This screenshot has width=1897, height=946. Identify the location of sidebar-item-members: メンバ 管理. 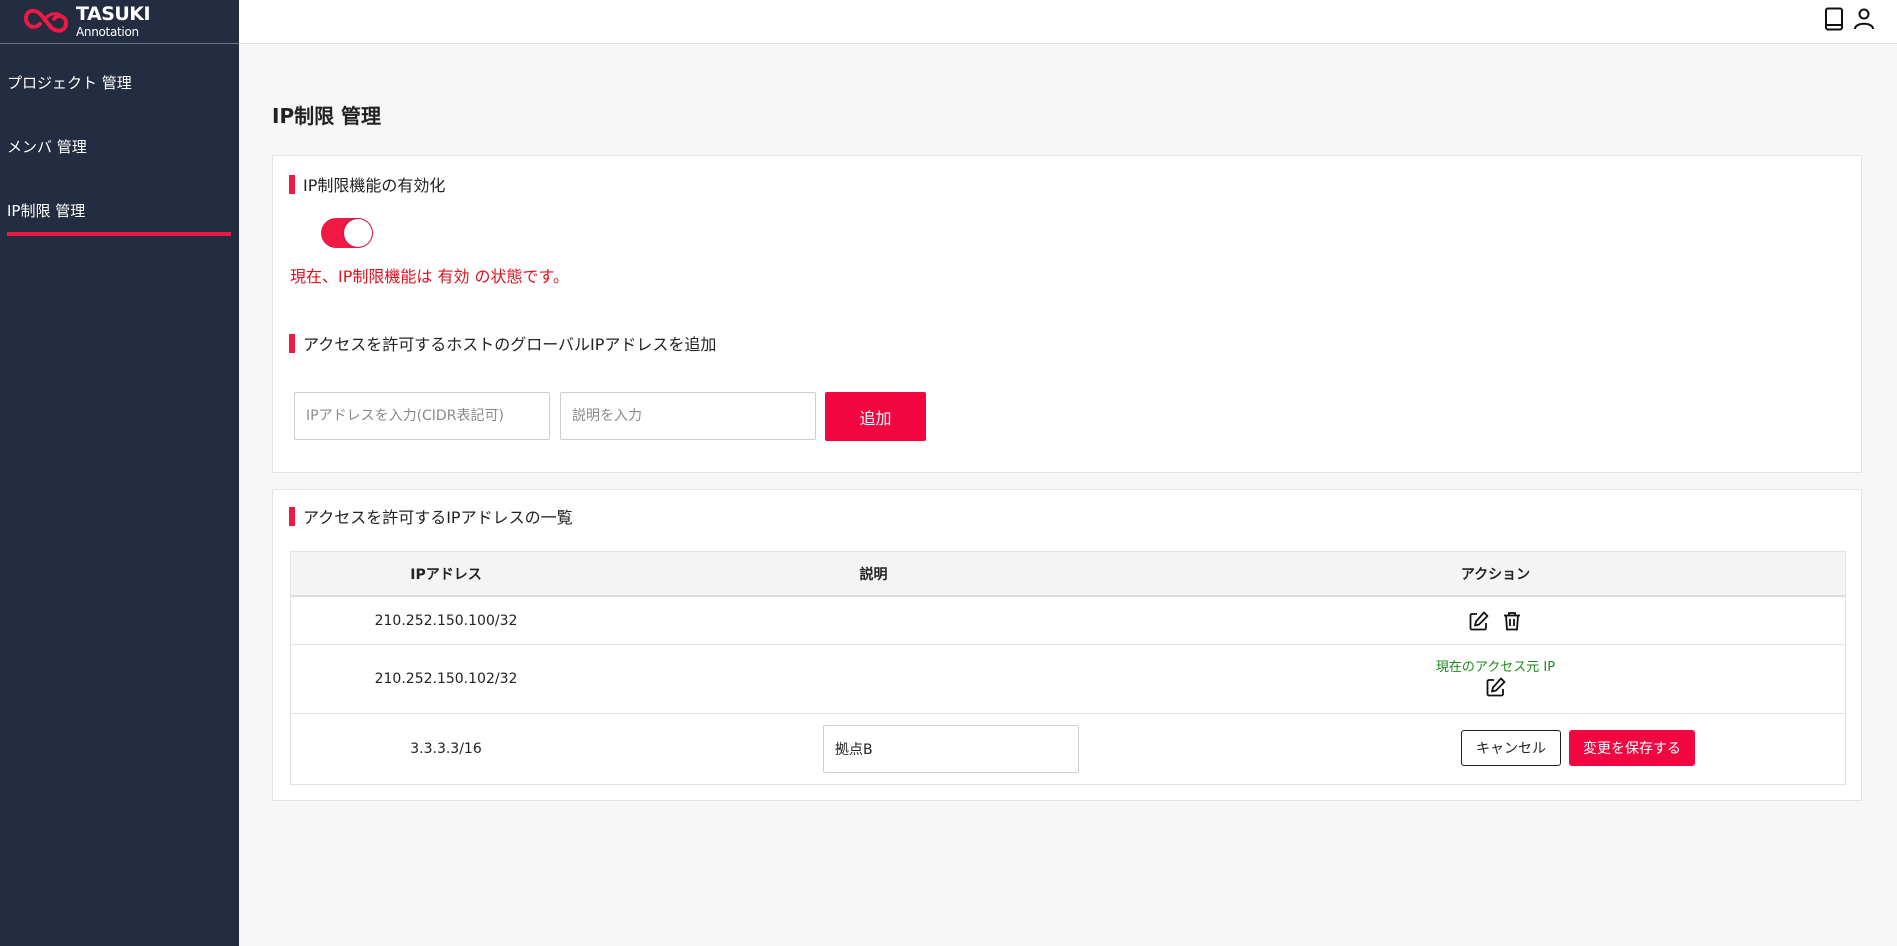
(47, 146).